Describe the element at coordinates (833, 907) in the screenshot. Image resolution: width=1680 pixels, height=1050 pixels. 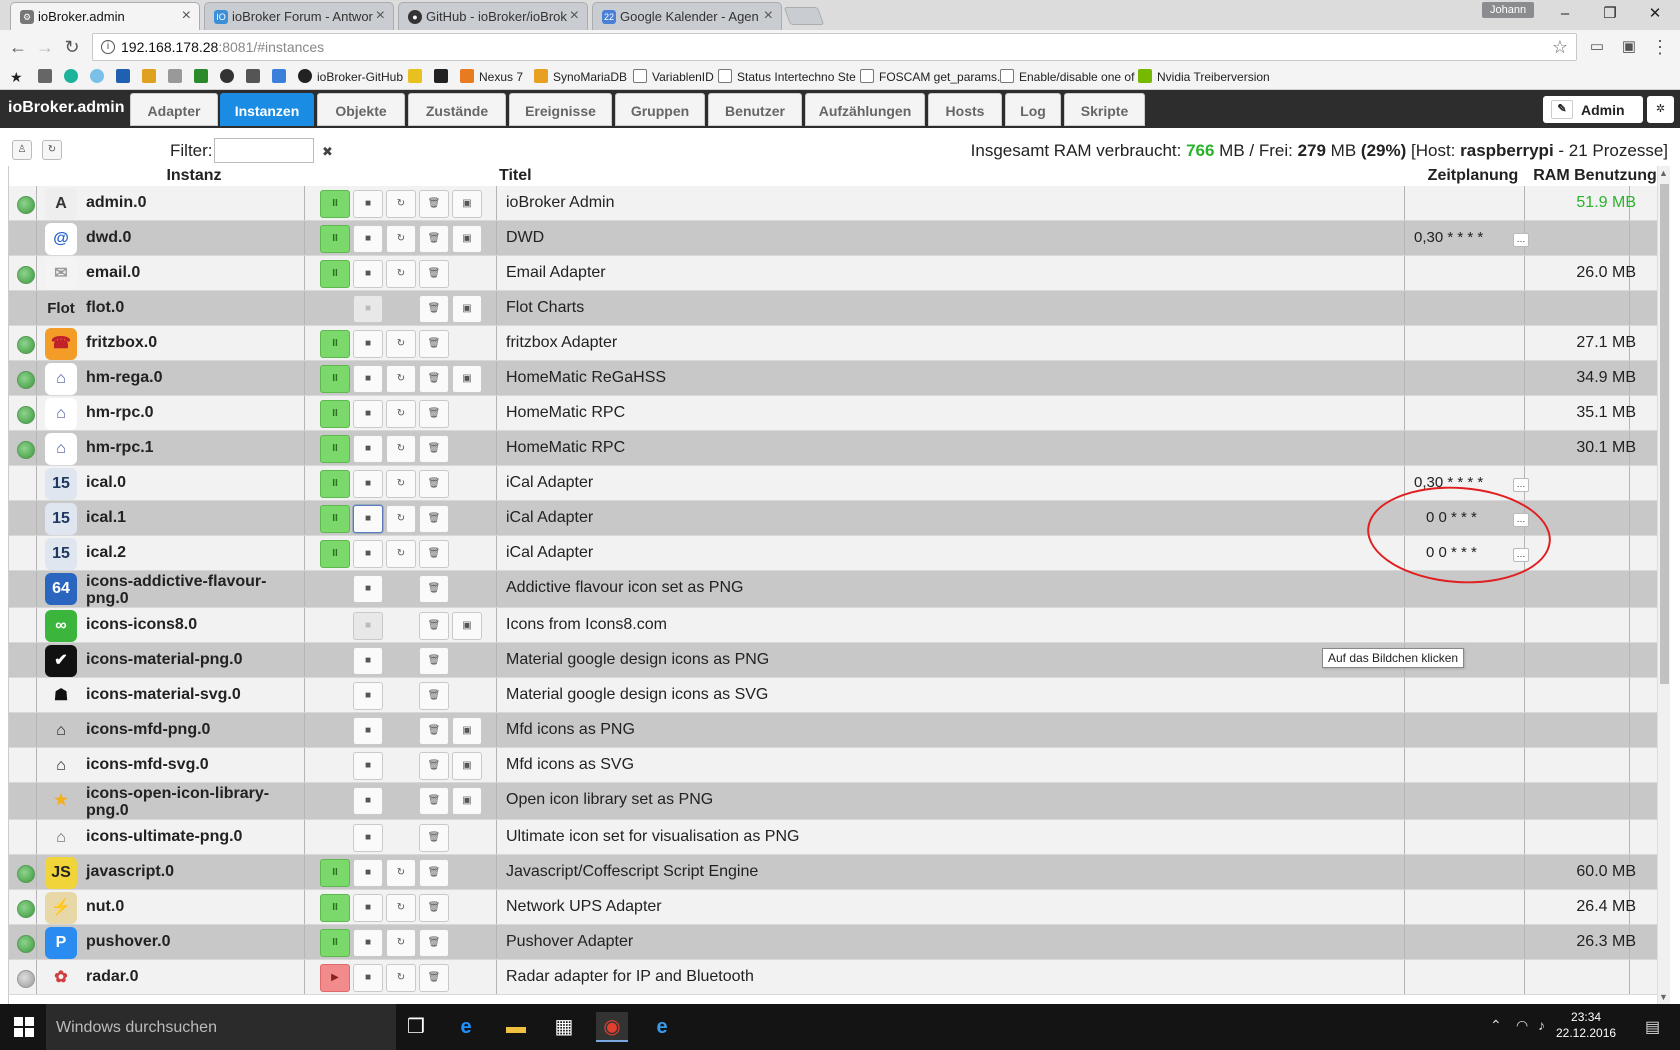
I see `table-row: ⚡ nut.0 II ■ ↻ 🗑 Network UPS Adapter 26.4 MB` at that location.